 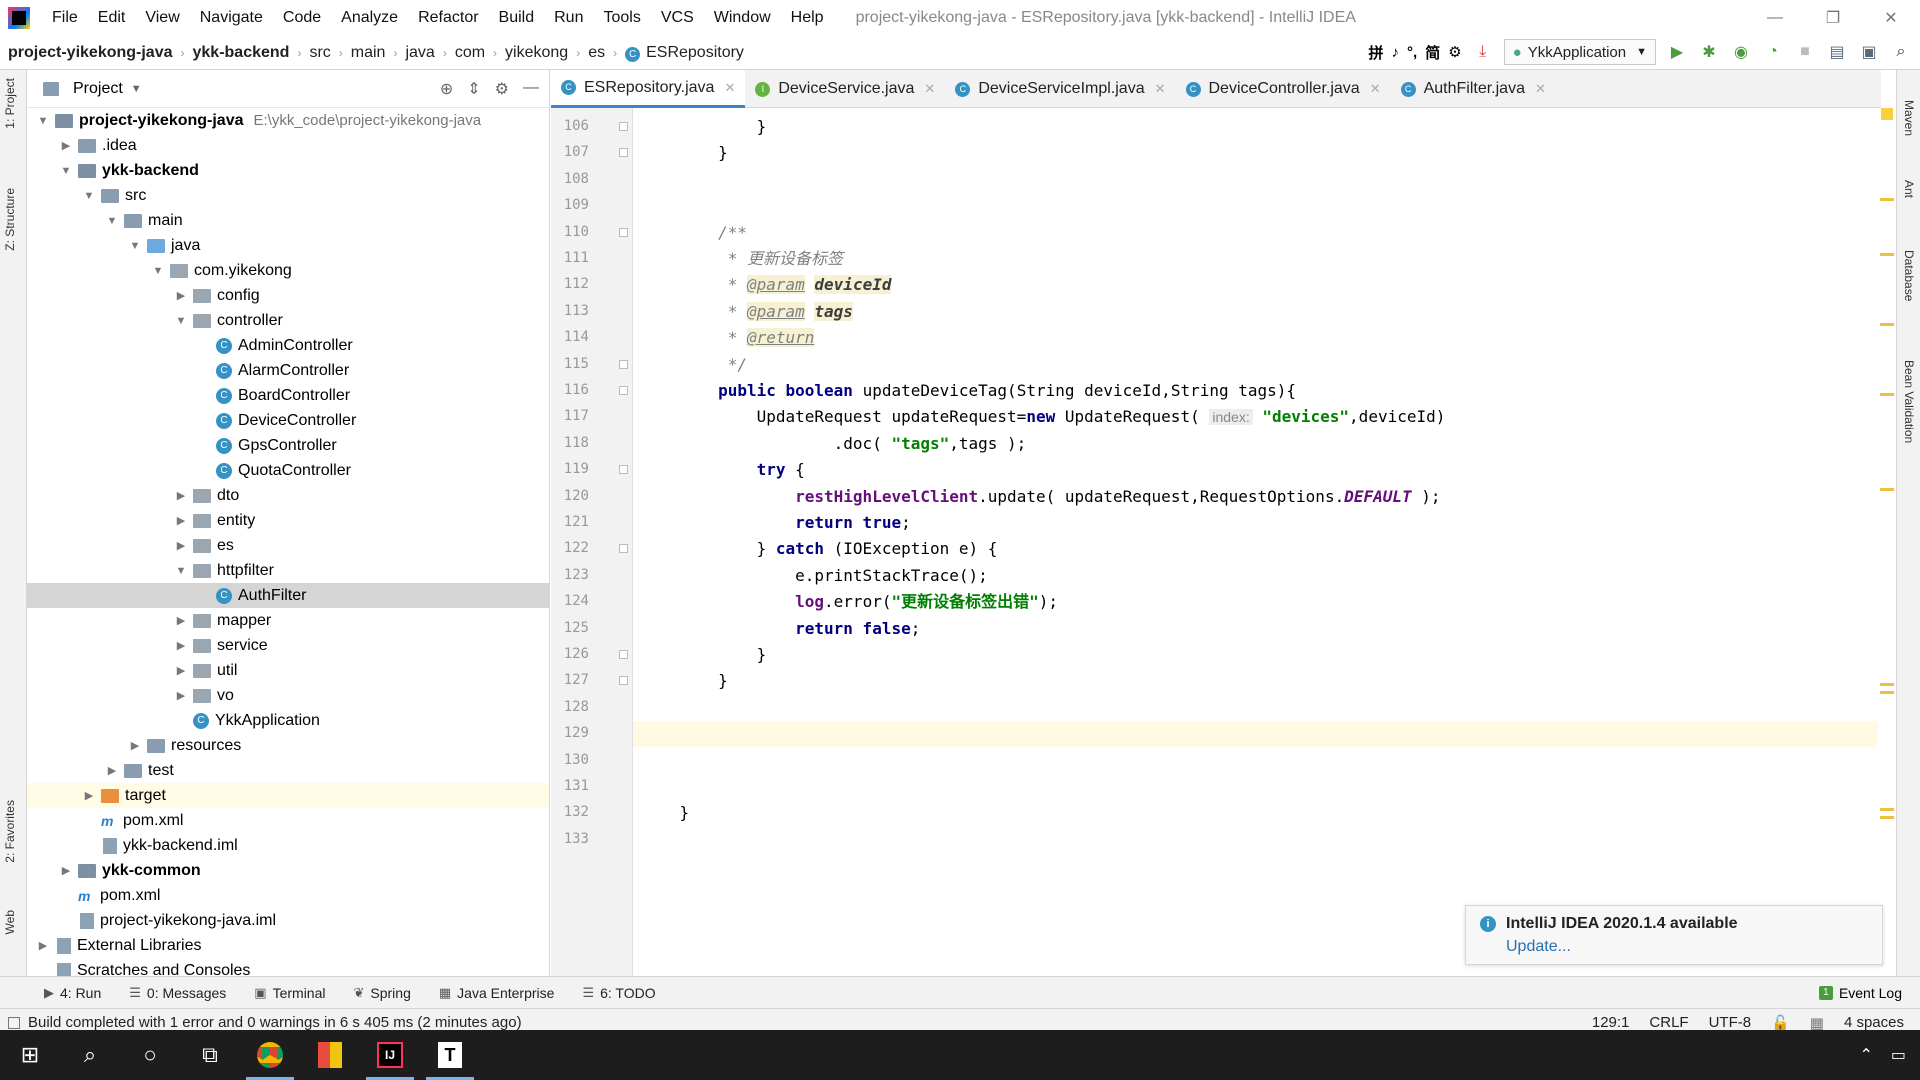 What do you see at coordinates (772, 523) in the screenshot?
I see `code-line: return true;` at bounding box center [772, 523].